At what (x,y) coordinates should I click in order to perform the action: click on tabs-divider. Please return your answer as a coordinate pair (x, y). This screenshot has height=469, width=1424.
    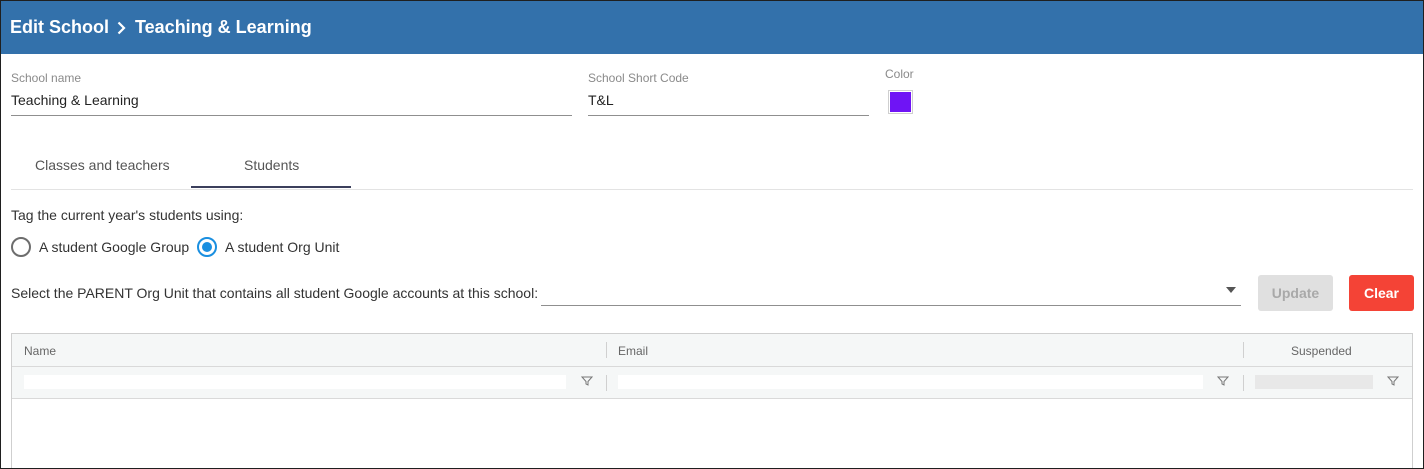
    Looking at the image, I should click on (712, 189).